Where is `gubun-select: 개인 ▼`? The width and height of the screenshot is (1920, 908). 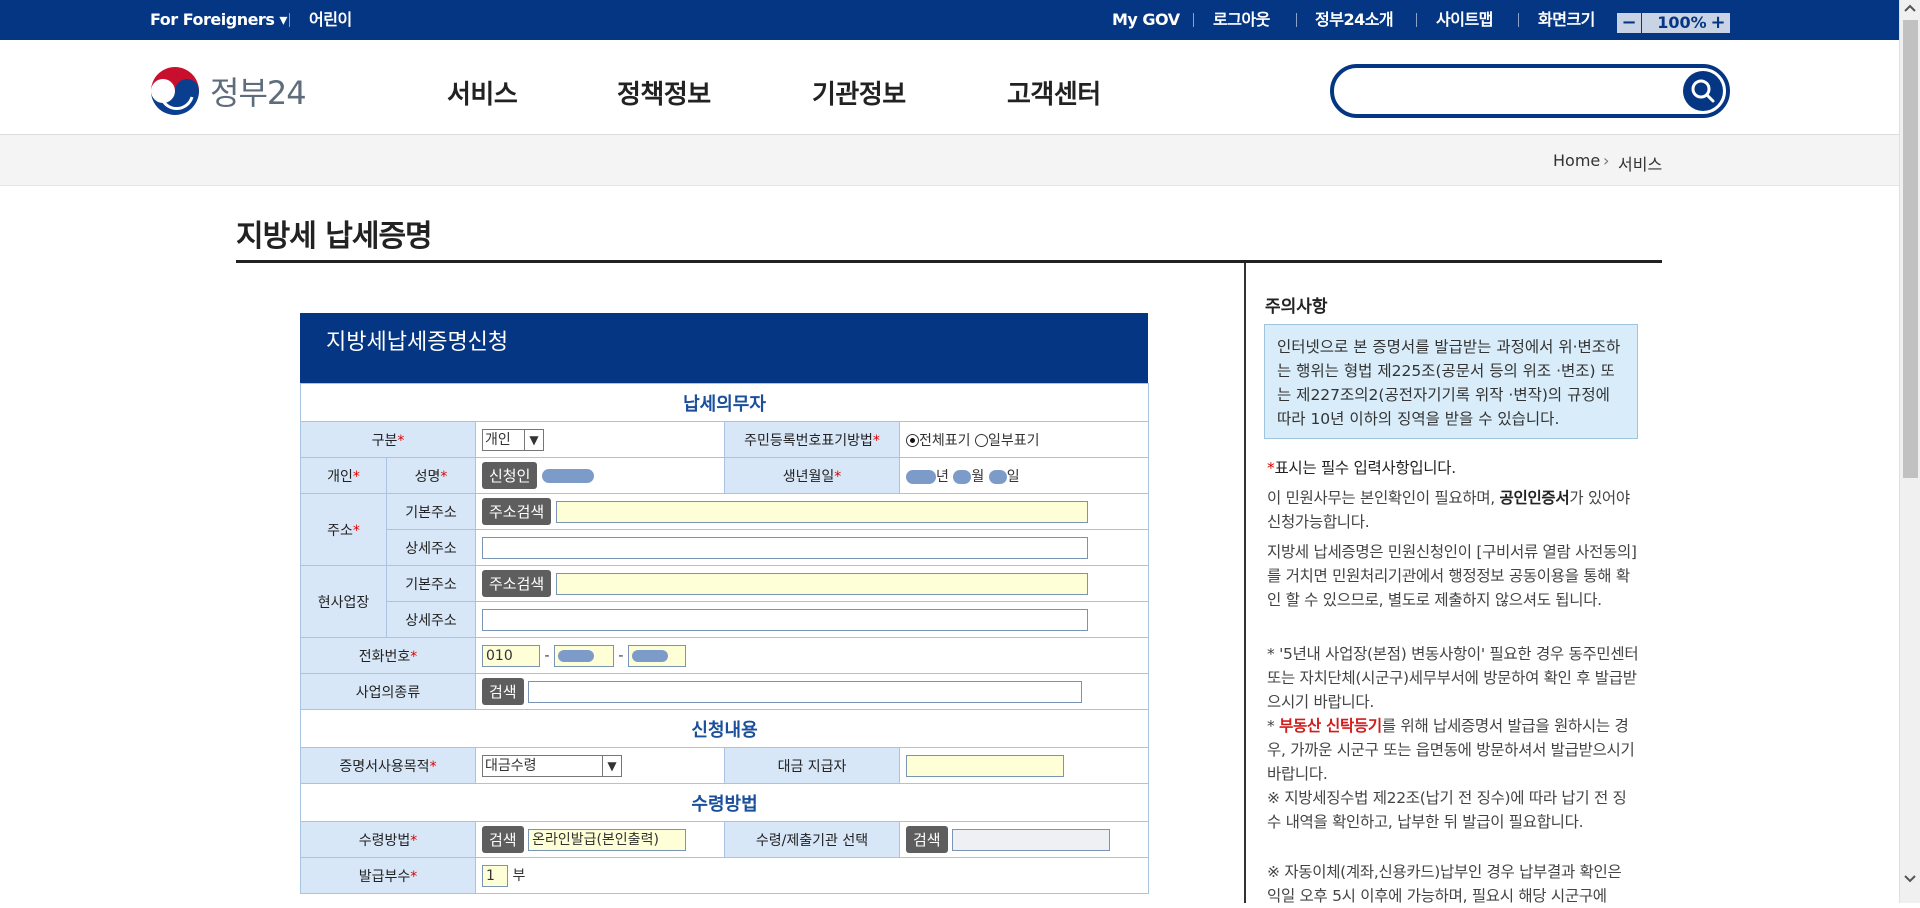 gubun-select: 개인 ▼ is located at coordinates (513, 439).